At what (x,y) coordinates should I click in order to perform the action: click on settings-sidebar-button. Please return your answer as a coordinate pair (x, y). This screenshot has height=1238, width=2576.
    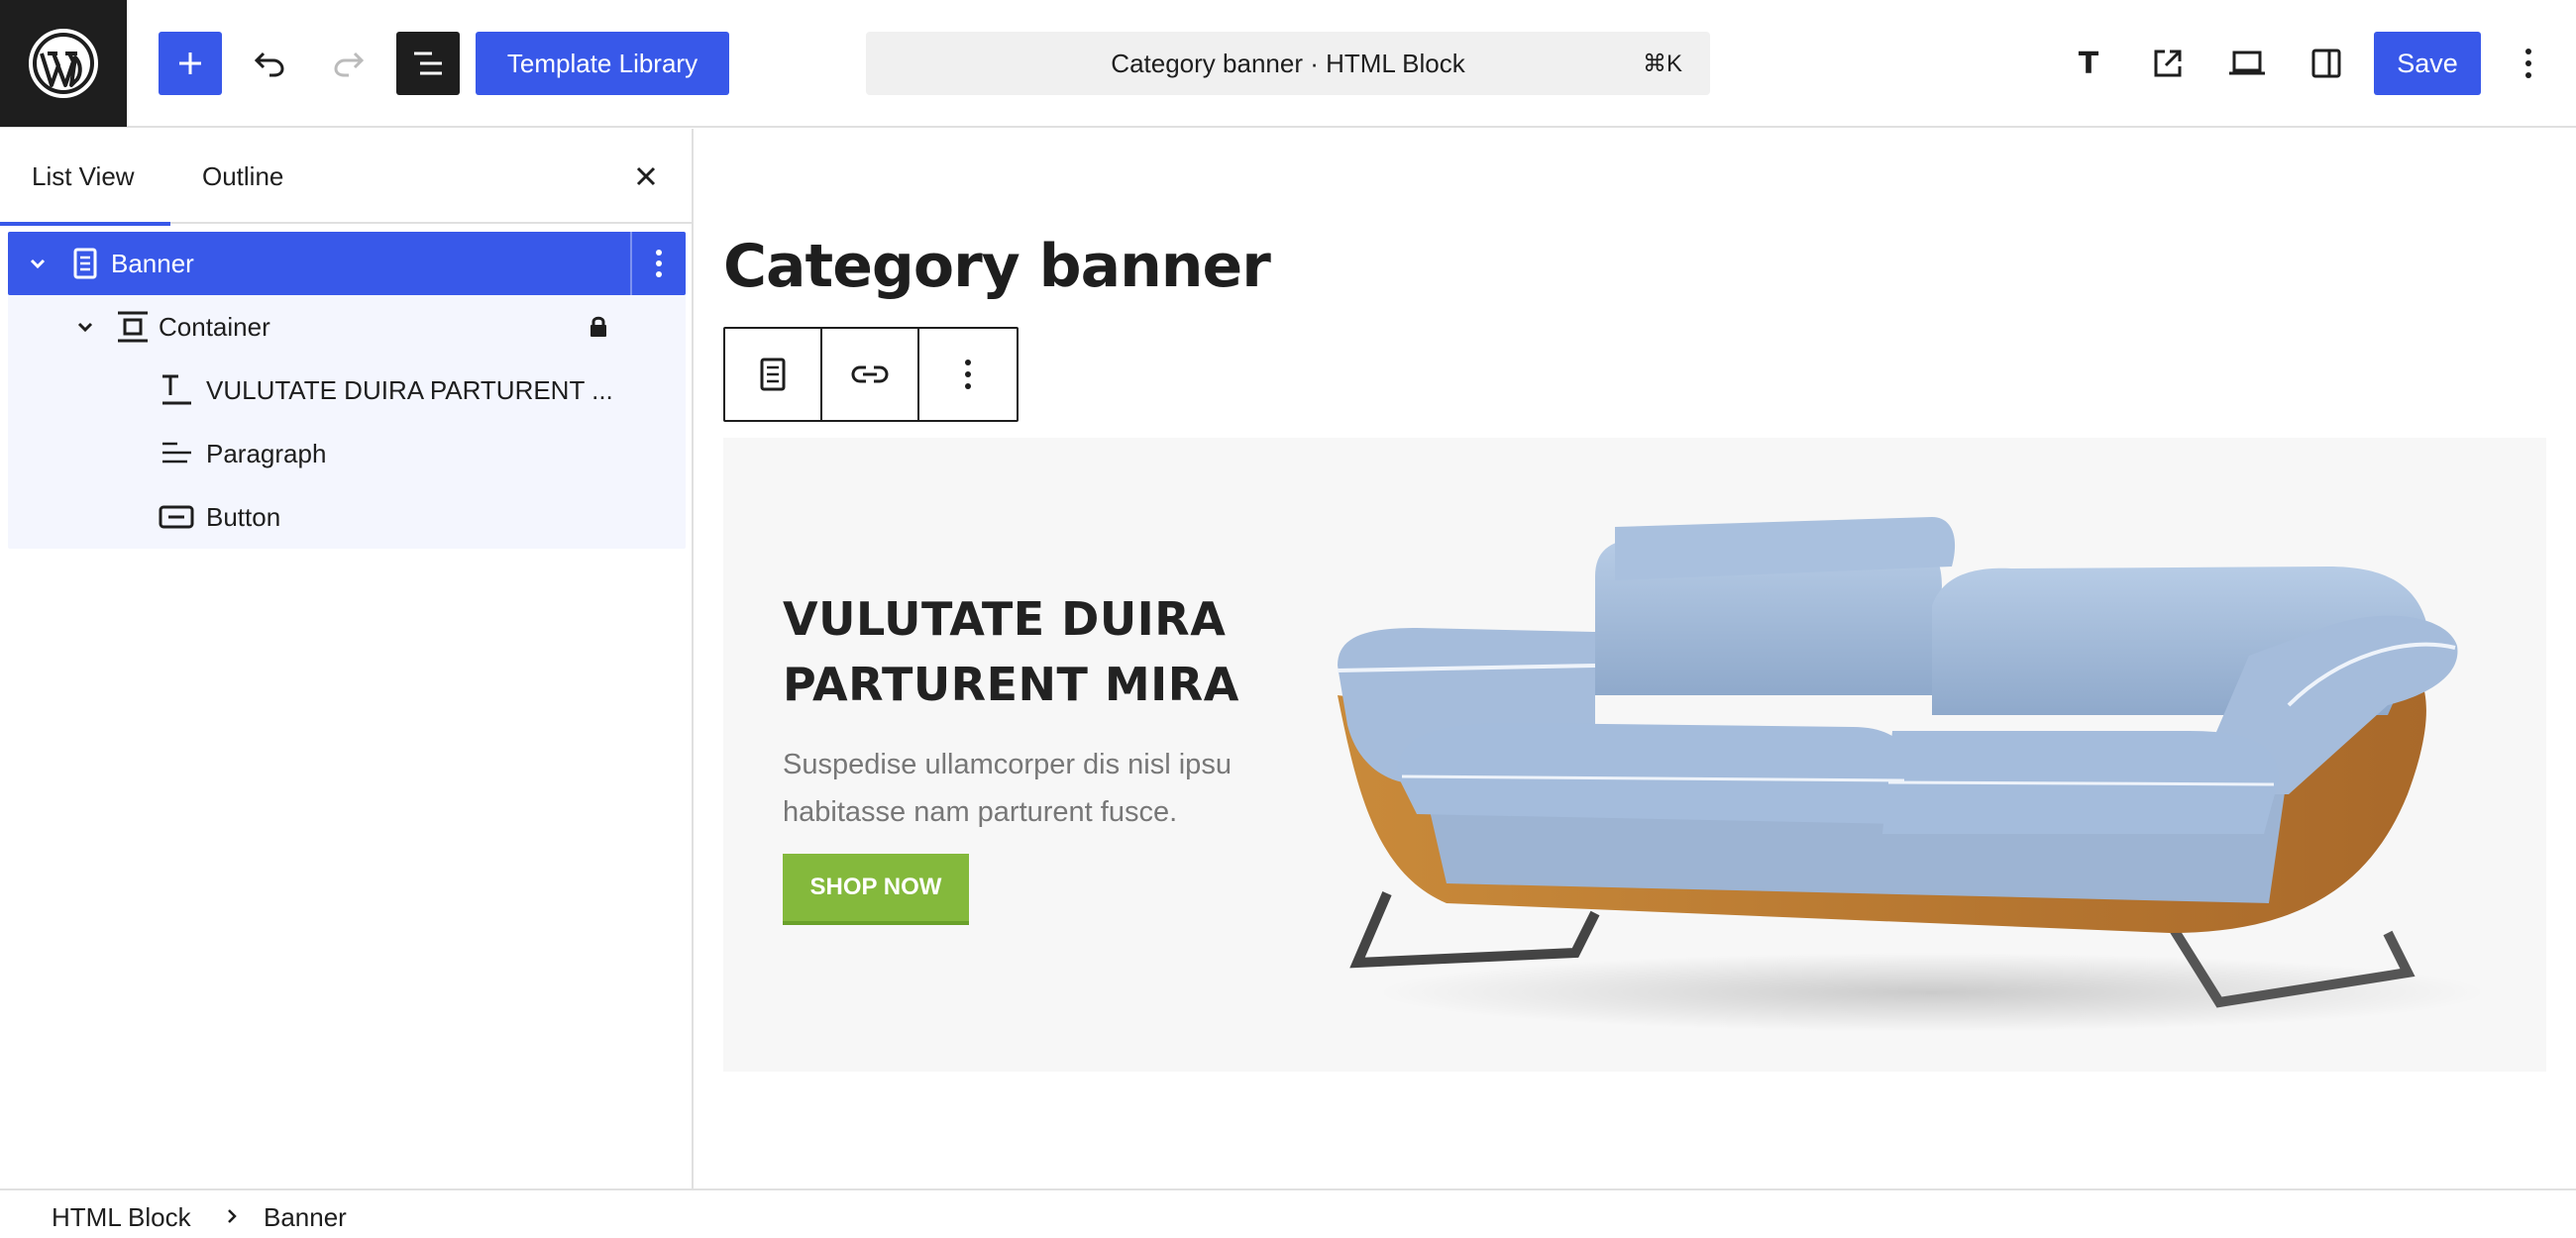
    Looking at the image, I should click on (2326, 63).